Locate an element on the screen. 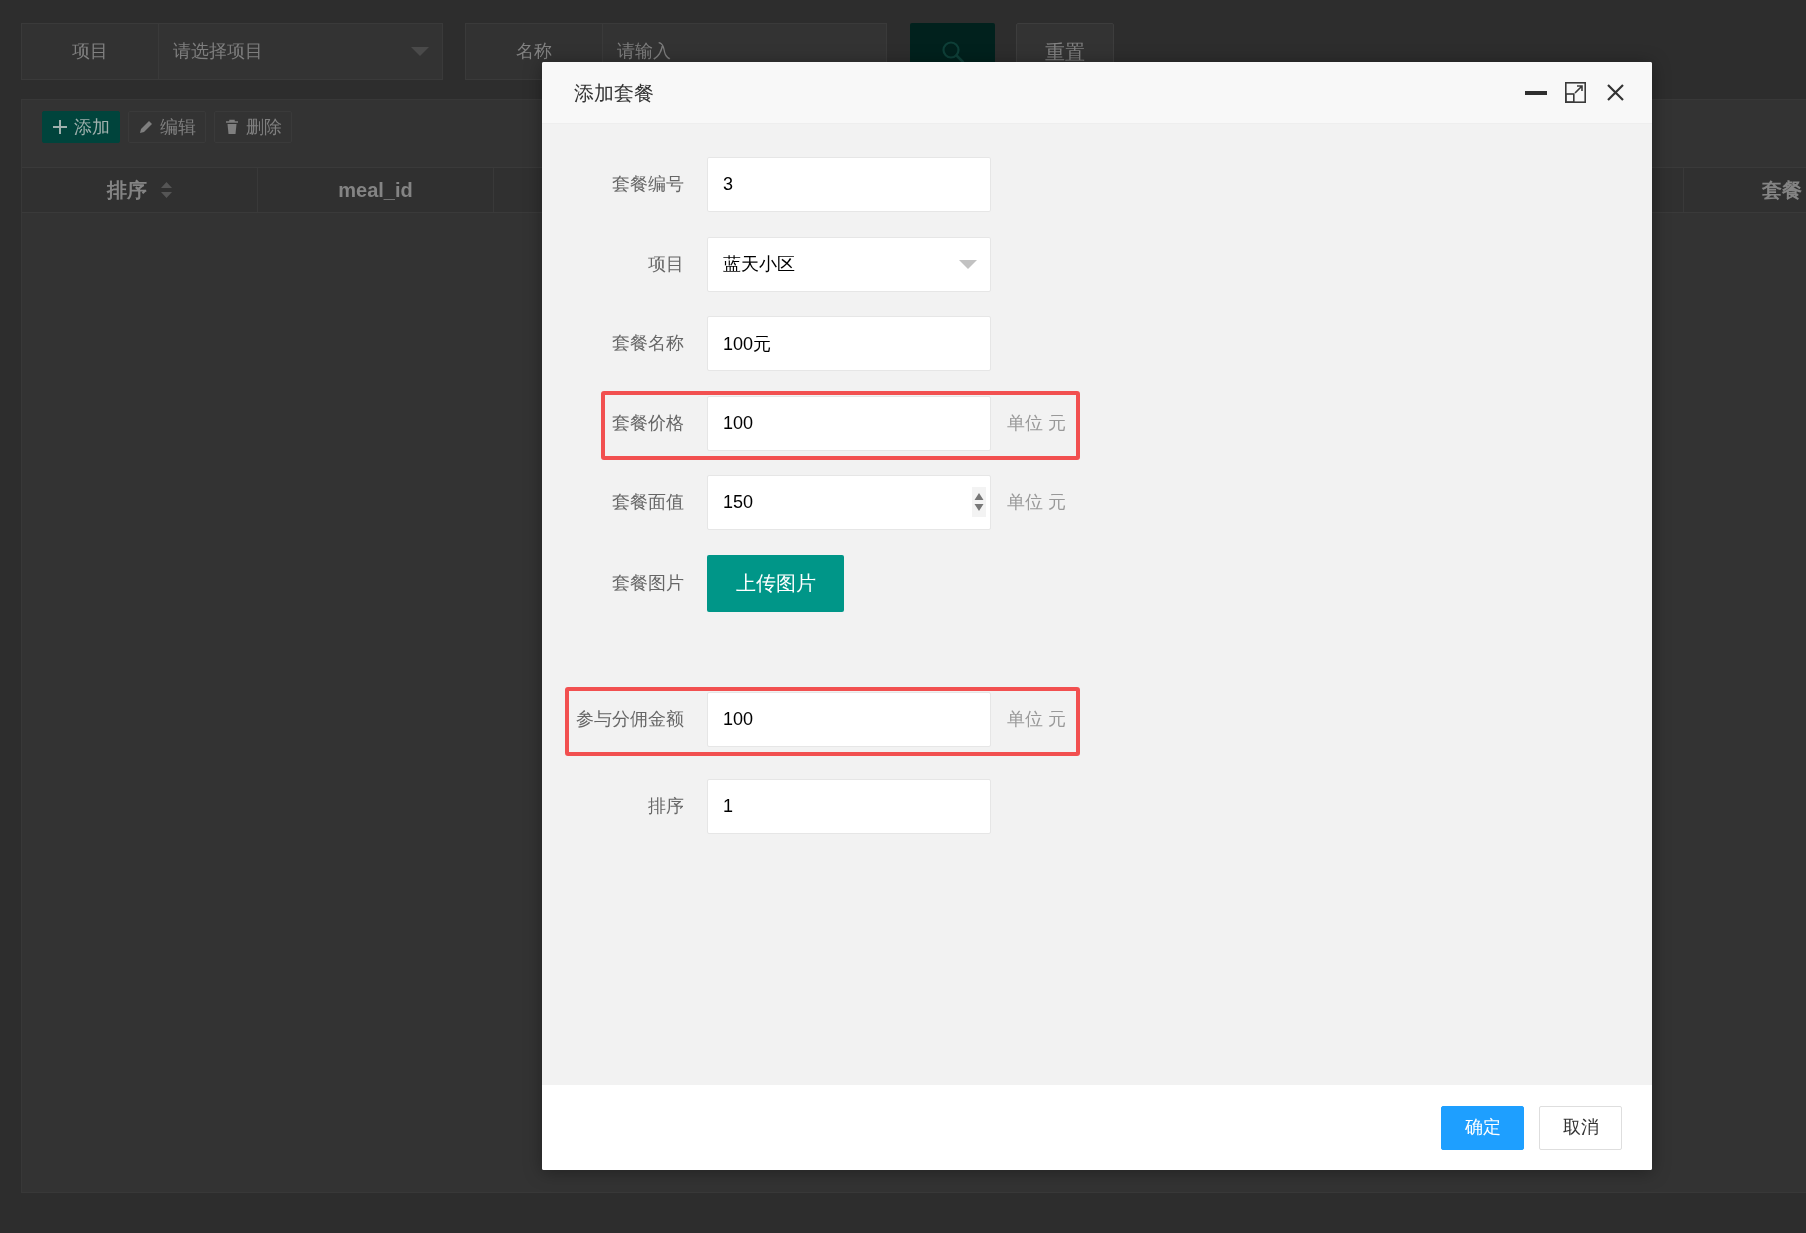 This screenshot has width=1806, height=1233. trash-icon is located at coordinates (232, 127).